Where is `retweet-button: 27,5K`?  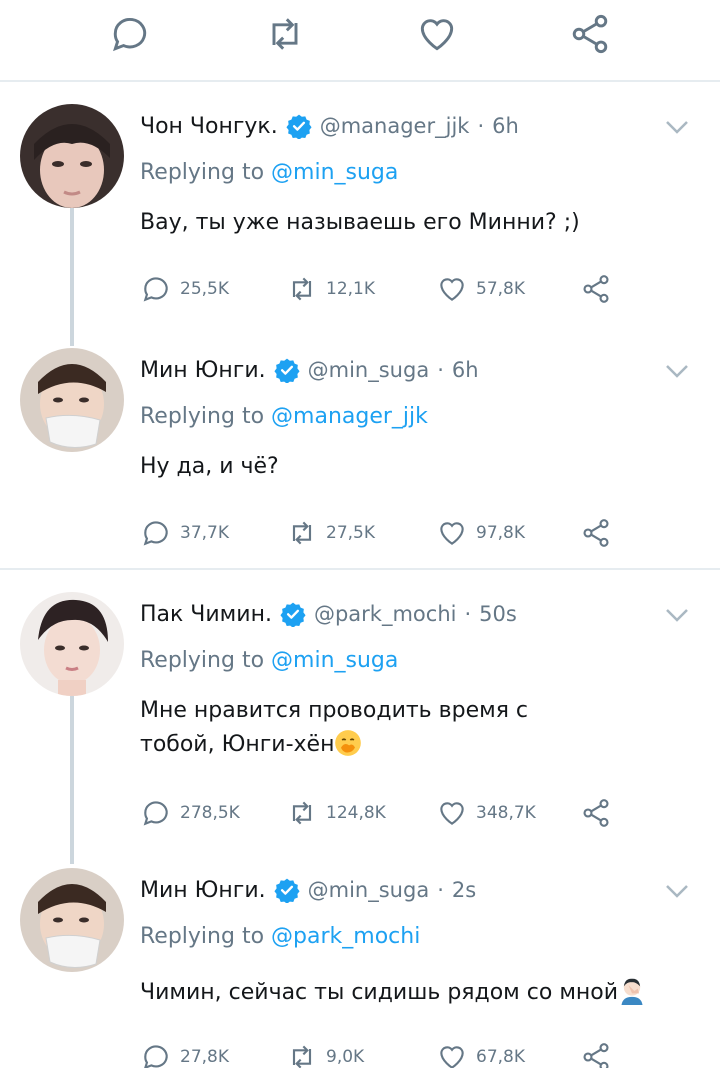 retweet-button: 27,5K is located at coordinates (330, 533).